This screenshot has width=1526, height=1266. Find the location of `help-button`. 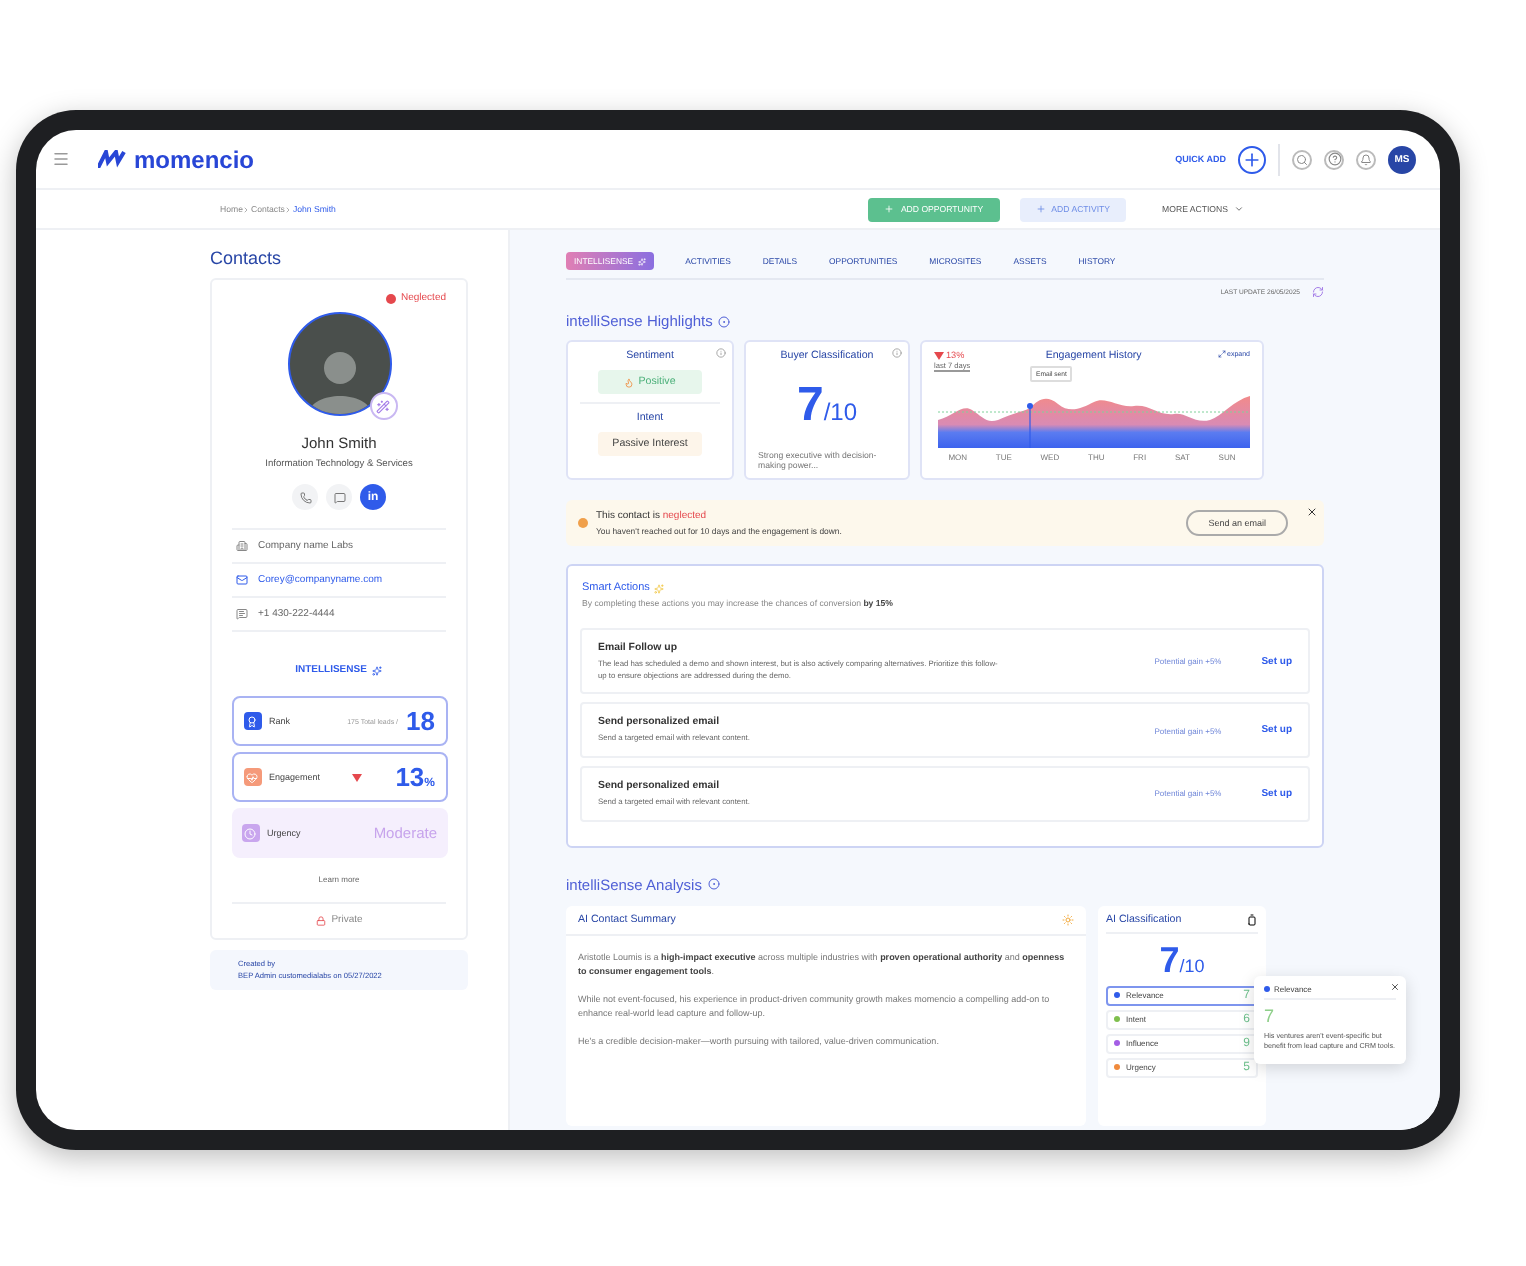

help-button is located at coordinates (1334, 159).